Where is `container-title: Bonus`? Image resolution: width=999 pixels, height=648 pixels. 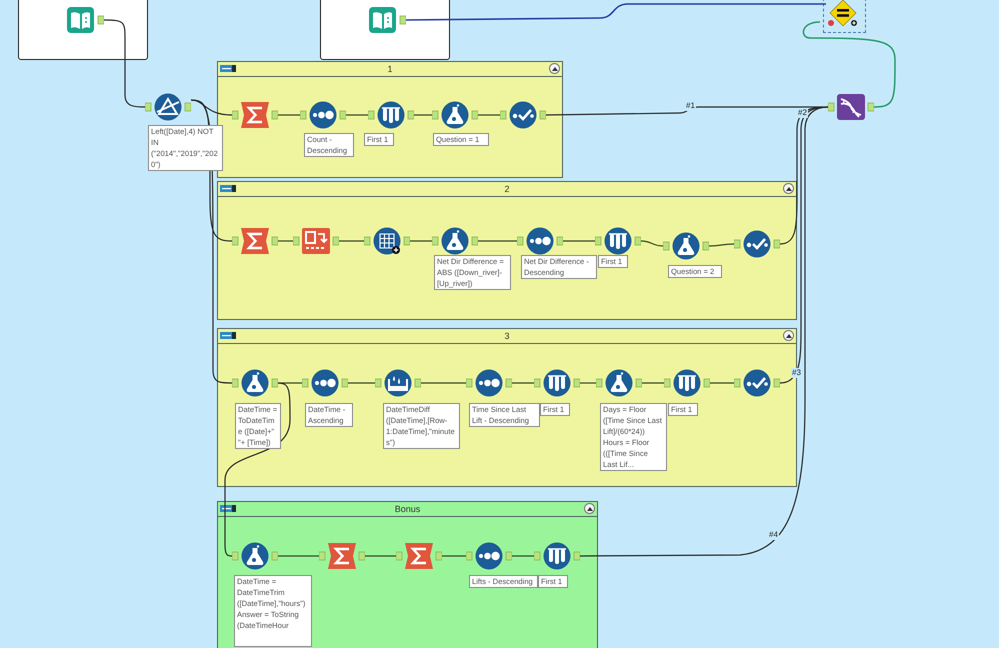 container-title: Bonus is located at coordinates (407, 509).